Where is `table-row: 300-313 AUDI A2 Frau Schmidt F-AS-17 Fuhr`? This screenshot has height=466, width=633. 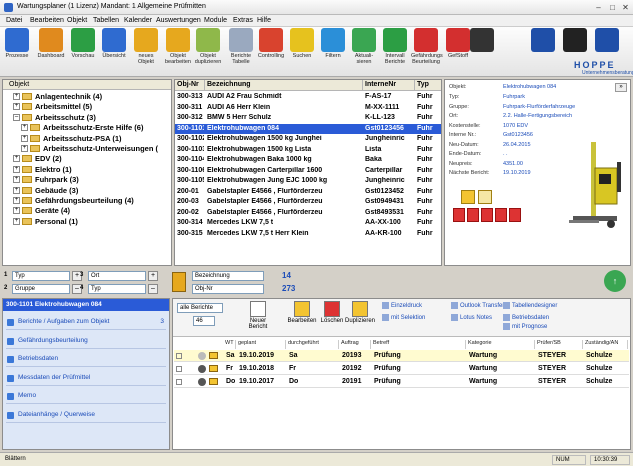 table-row: 300-313 AUDI A2 Frau Schmidt F-AS-17 Fuhr is located at coordinates (308, 97).